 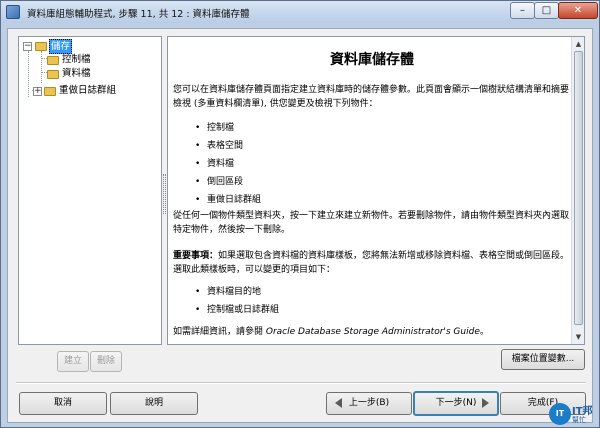 I want to click on list-item: 倒回區段, so click(x=228, y=182).